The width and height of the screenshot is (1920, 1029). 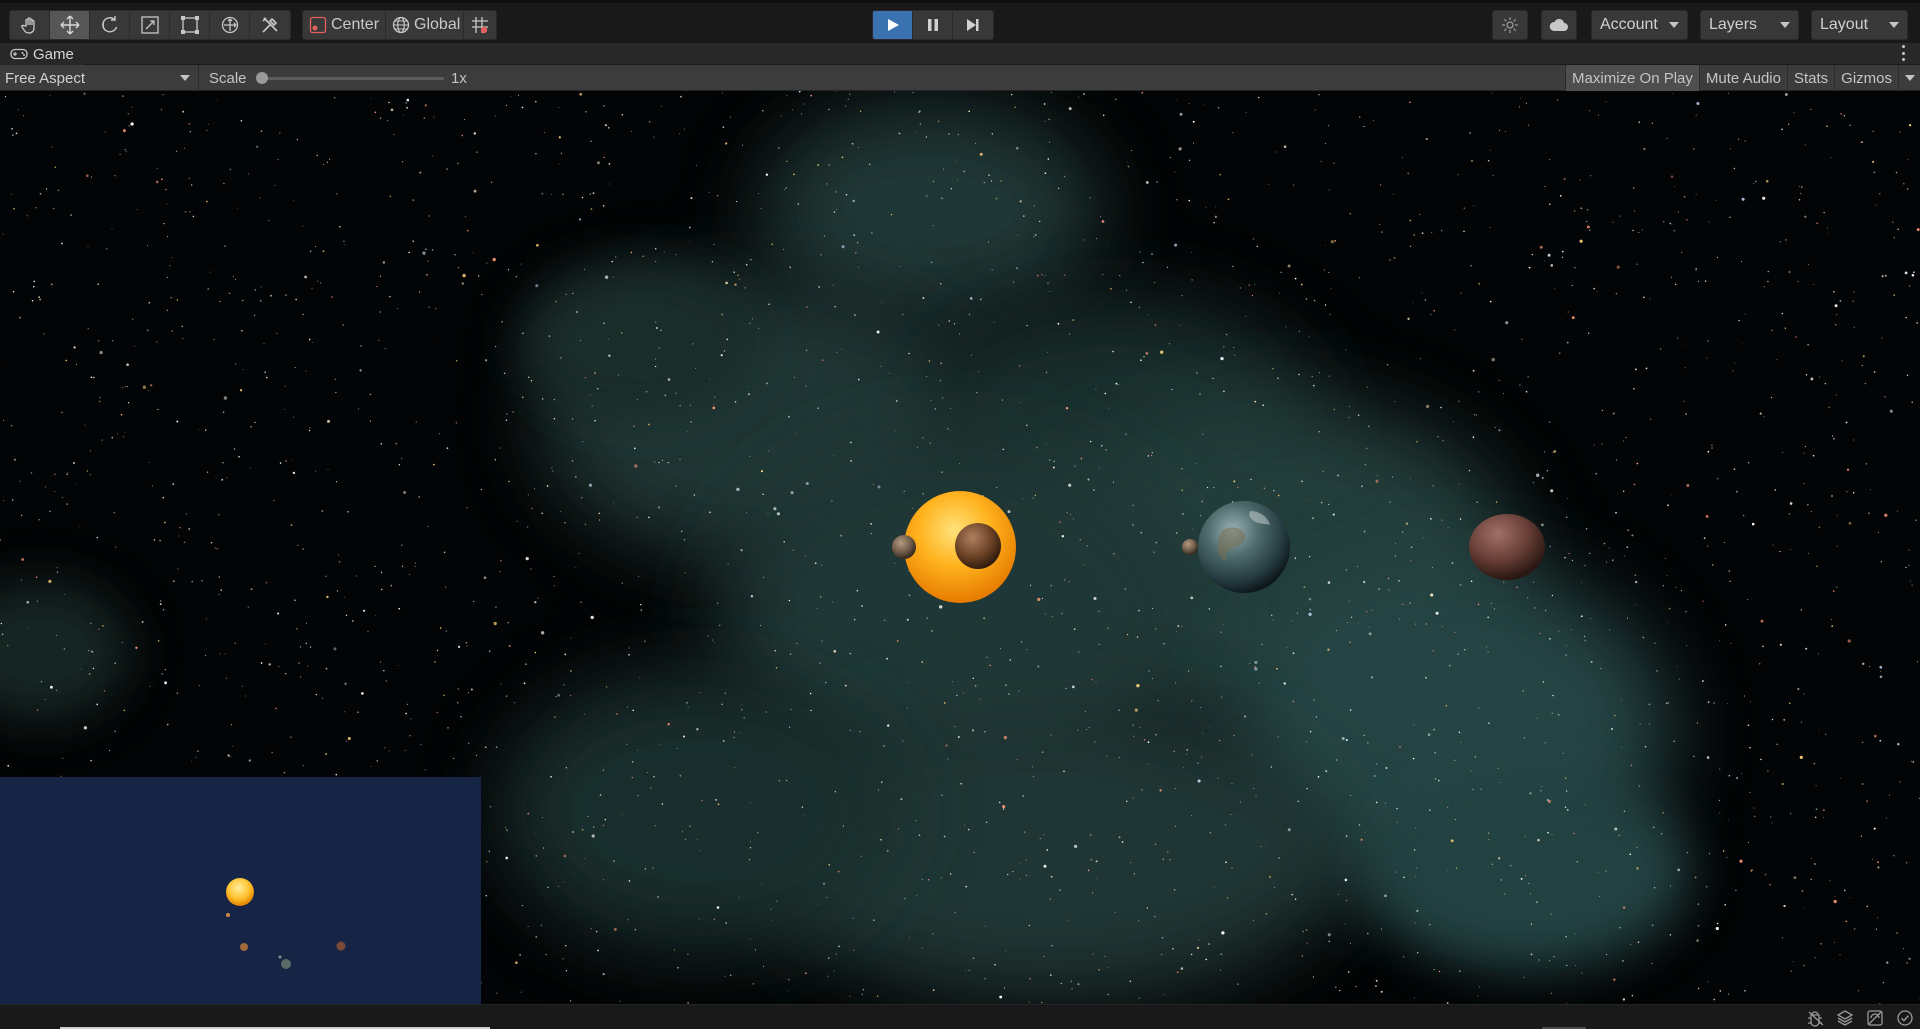 I want to click on space-global-button: Global, so click(x=427, y=25).